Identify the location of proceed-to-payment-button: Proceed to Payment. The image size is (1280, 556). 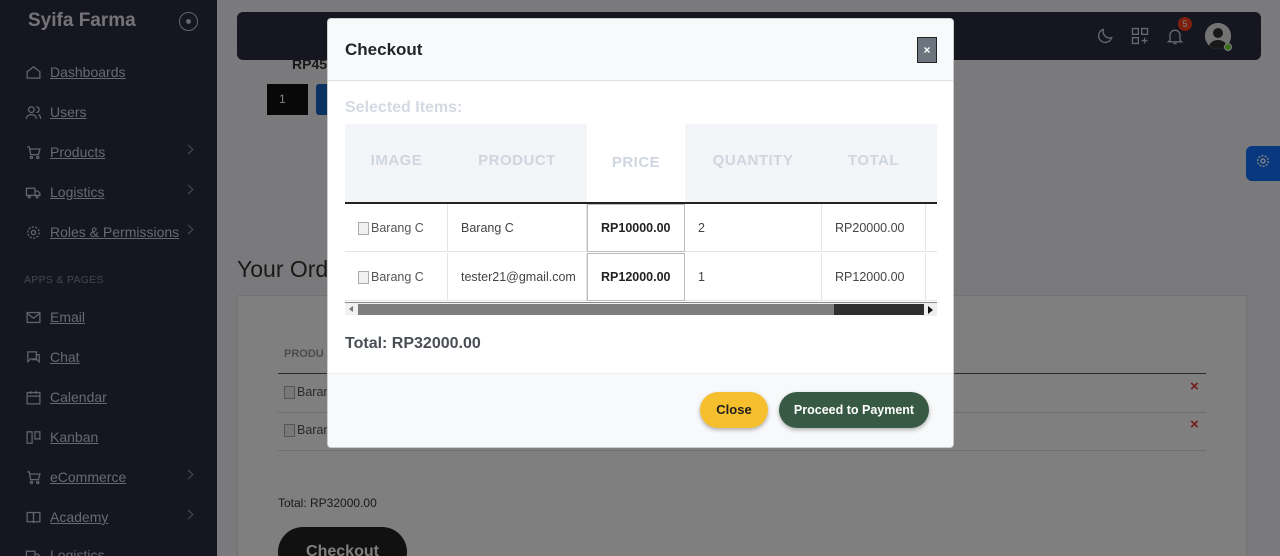
(854, 410).